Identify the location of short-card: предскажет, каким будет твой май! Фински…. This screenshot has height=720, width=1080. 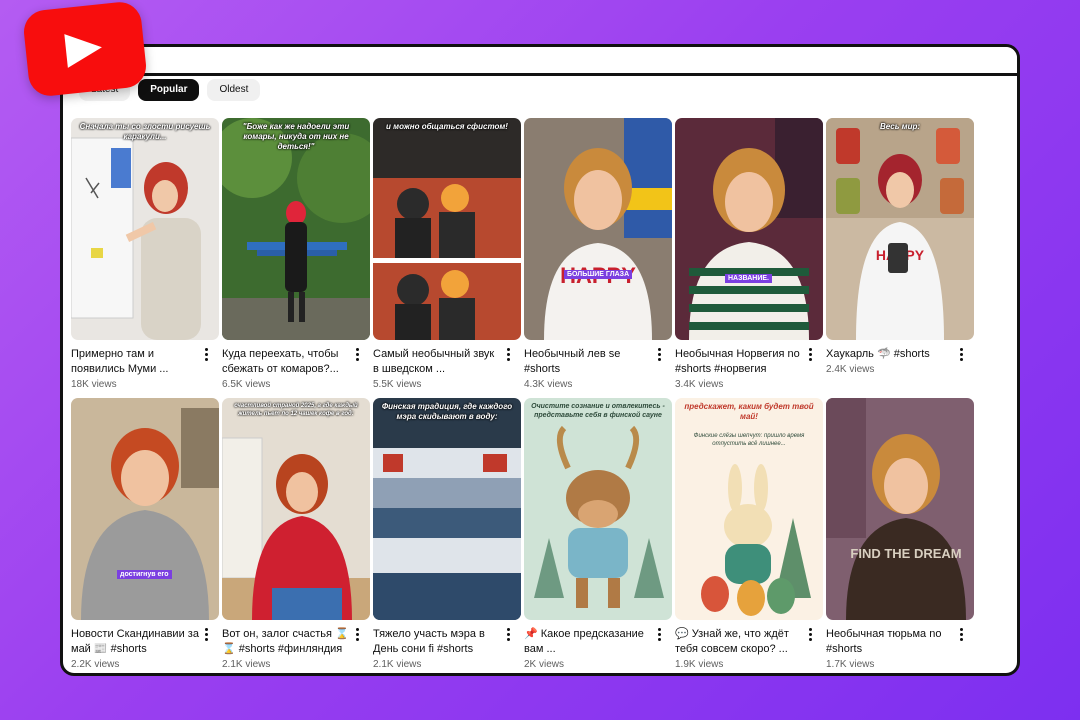
(749, 535).